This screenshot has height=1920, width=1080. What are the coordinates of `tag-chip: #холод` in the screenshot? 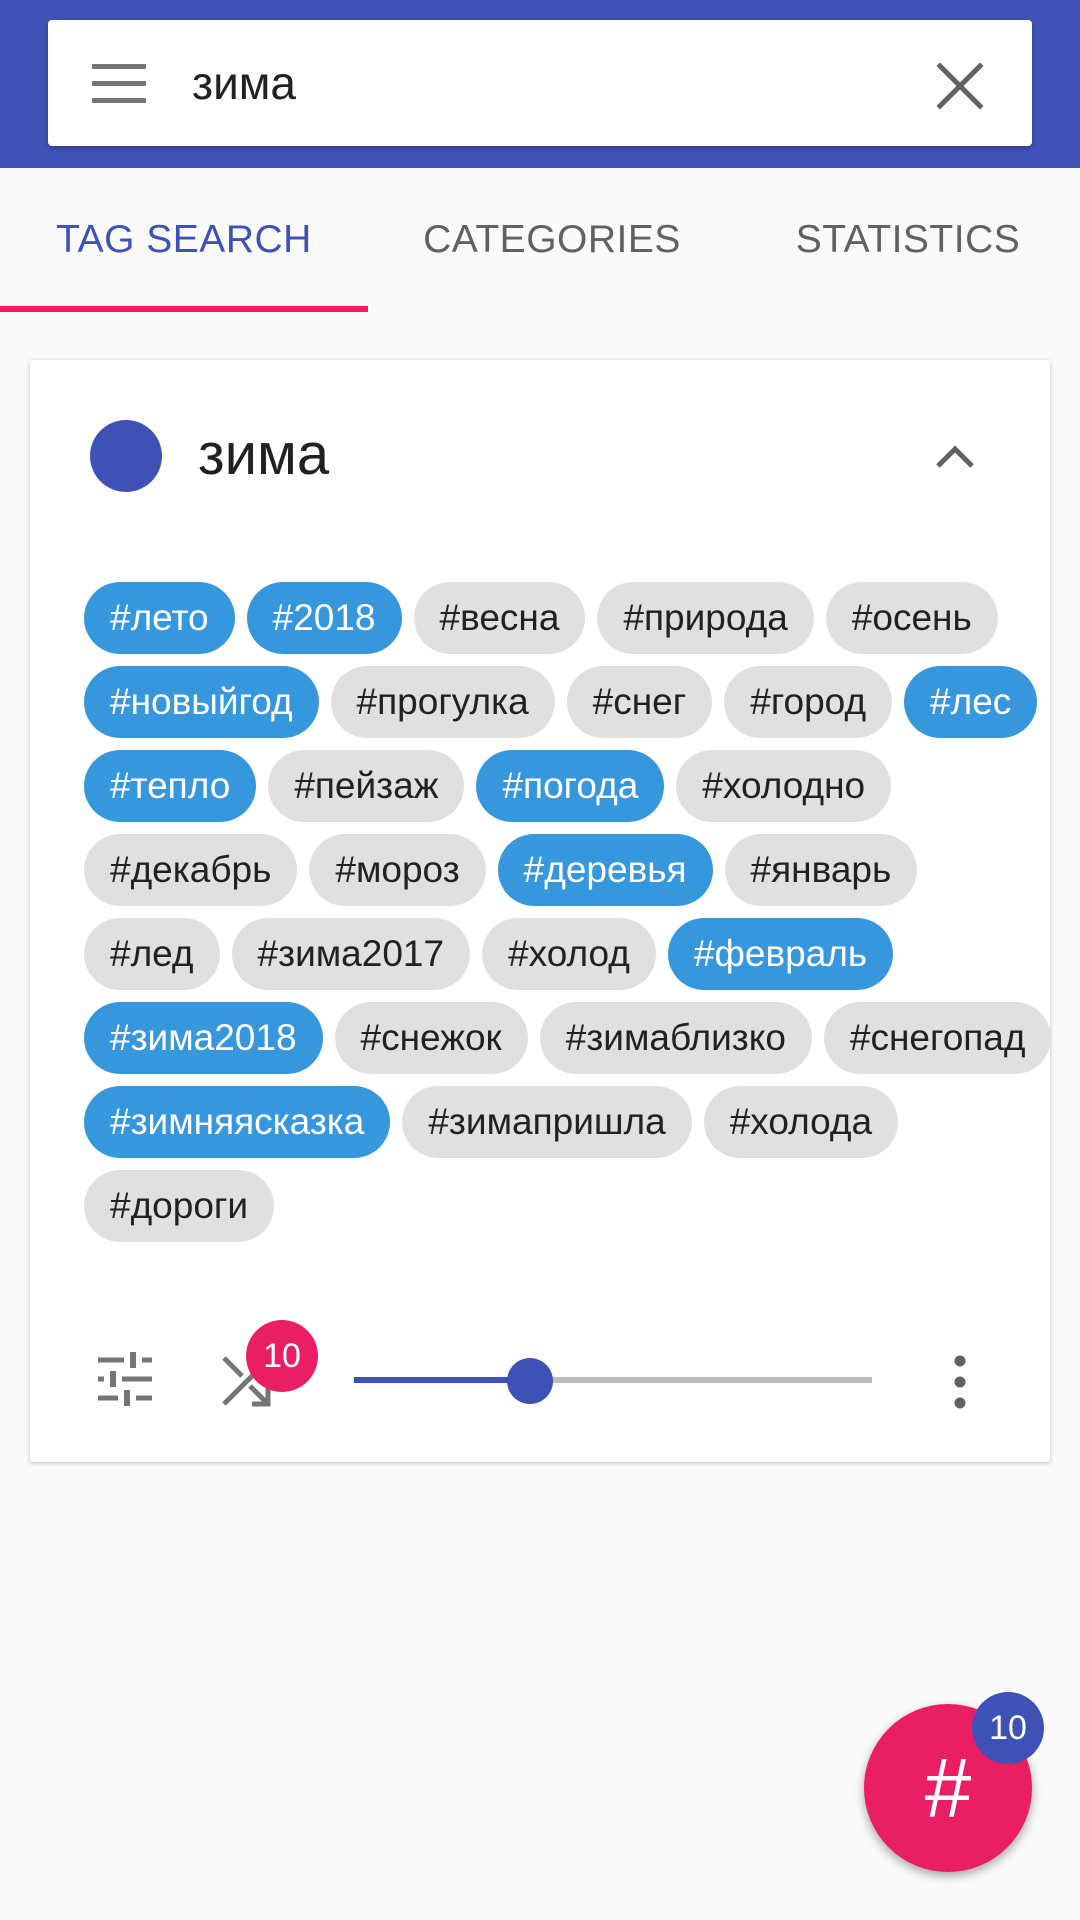 It's located at (569, 954).